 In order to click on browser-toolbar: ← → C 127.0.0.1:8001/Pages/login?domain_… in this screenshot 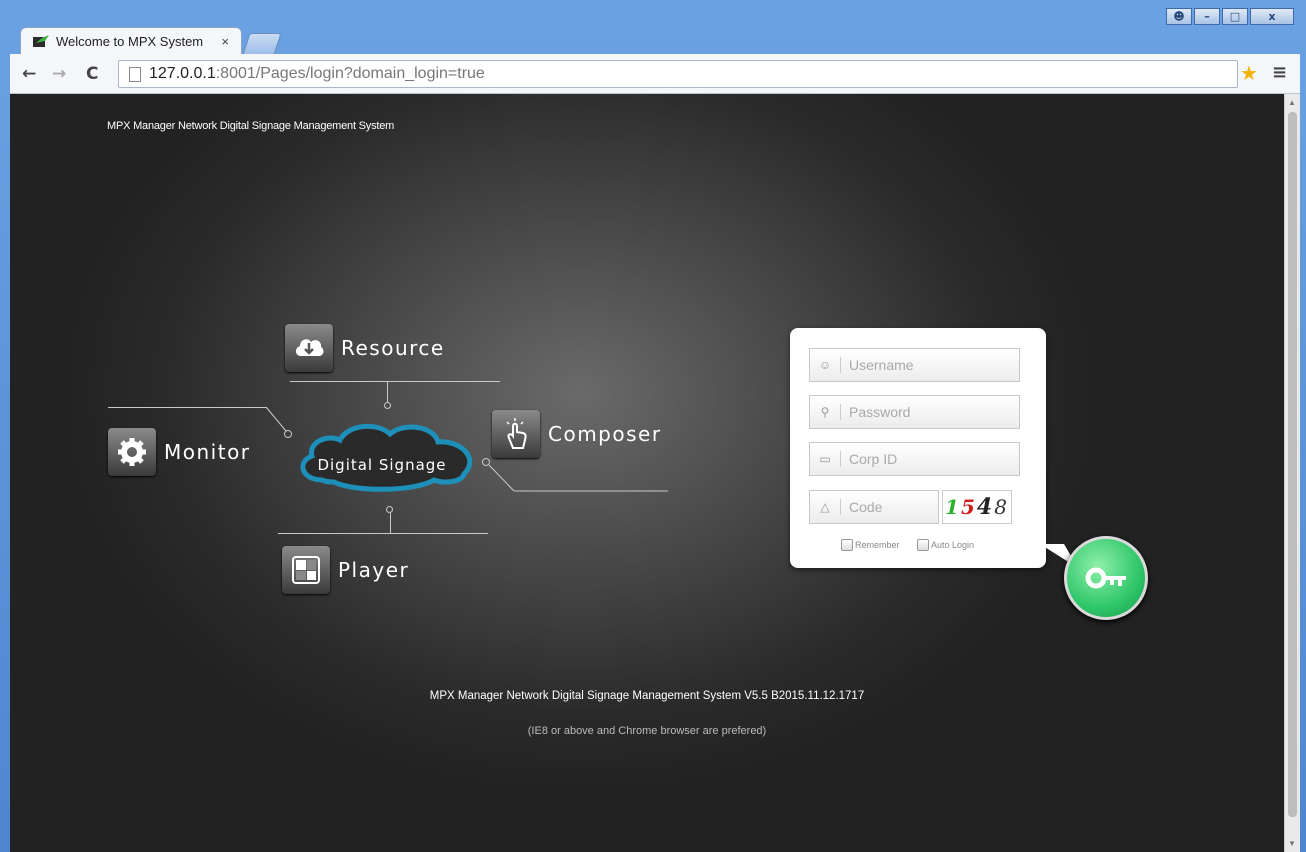, I will do `click(655, 74)`.